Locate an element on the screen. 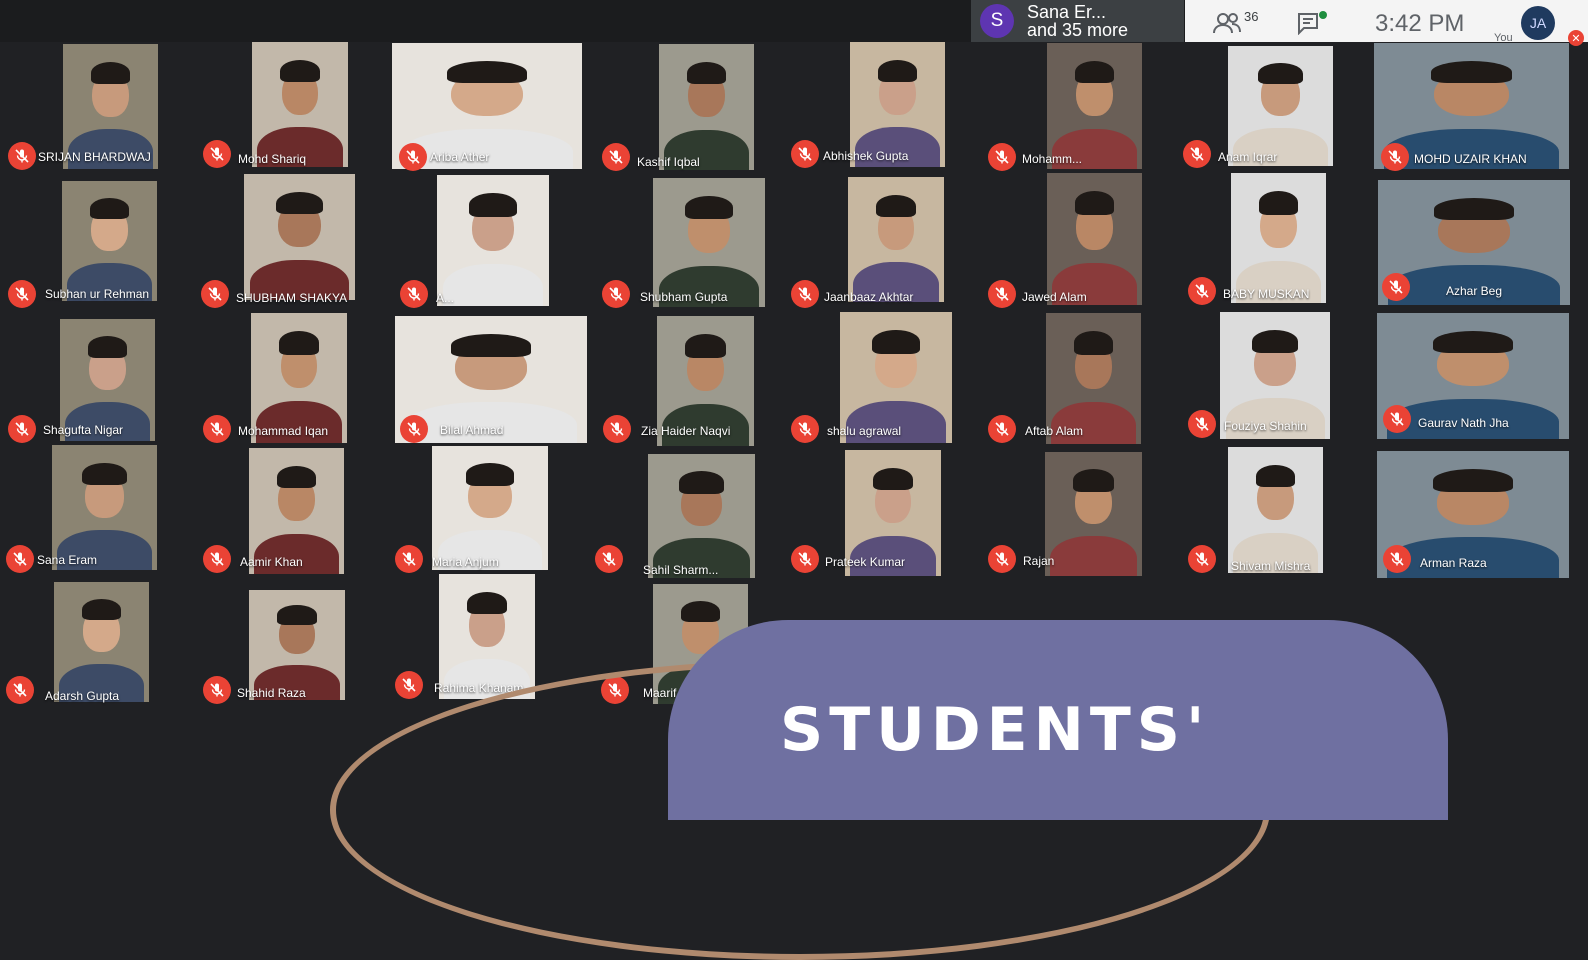 The width and height of the screenshot is (1588, 960). participant-name: Fouziya Shahin is located at coordinates (1265, 426).